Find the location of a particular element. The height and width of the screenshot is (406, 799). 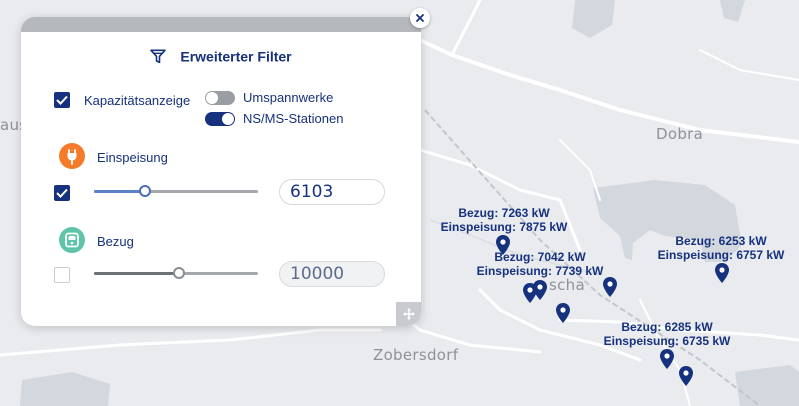

map-callout: Bezug: 7263 kW Einspeisung: 7875 kW is located at coordinates (504, 220).